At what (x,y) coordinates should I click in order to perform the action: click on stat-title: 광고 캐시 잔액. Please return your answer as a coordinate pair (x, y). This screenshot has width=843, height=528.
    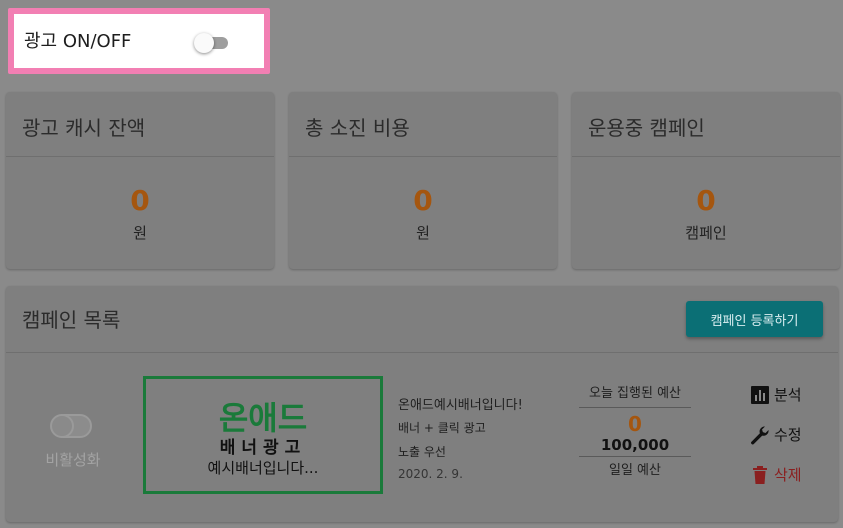
    Looking at the image, I should click on (84, 128).